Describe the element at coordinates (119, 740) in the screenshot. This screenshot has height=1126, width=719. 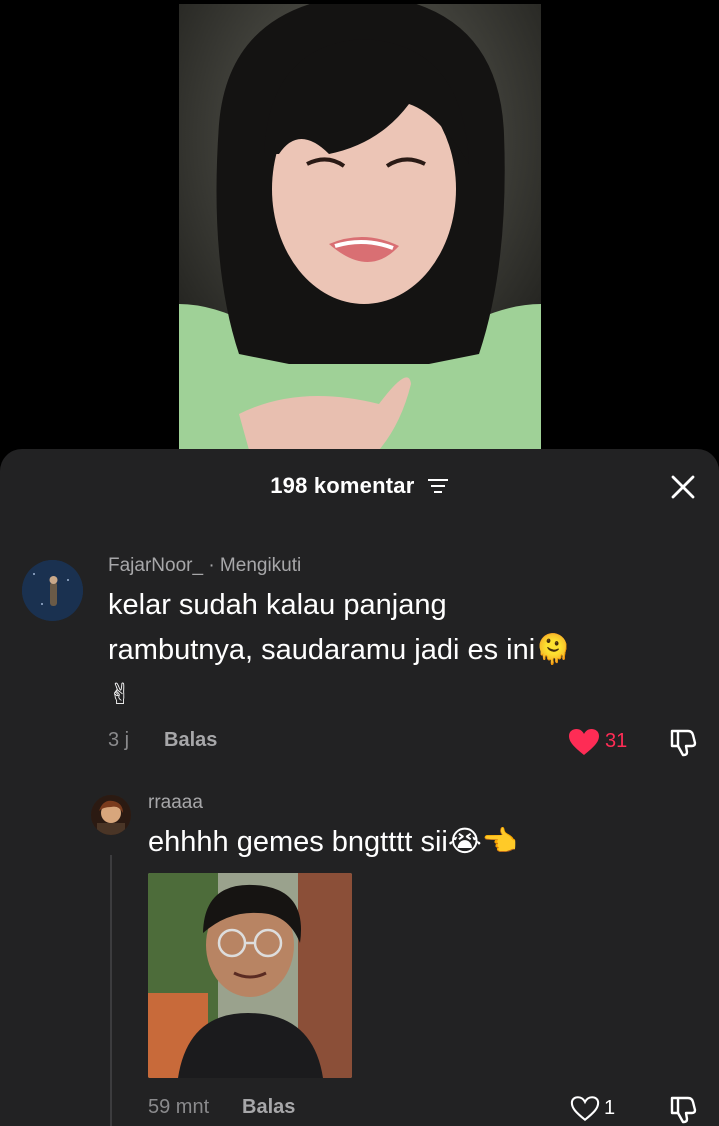
I see `comment-timestamp: 3 j` at that location.